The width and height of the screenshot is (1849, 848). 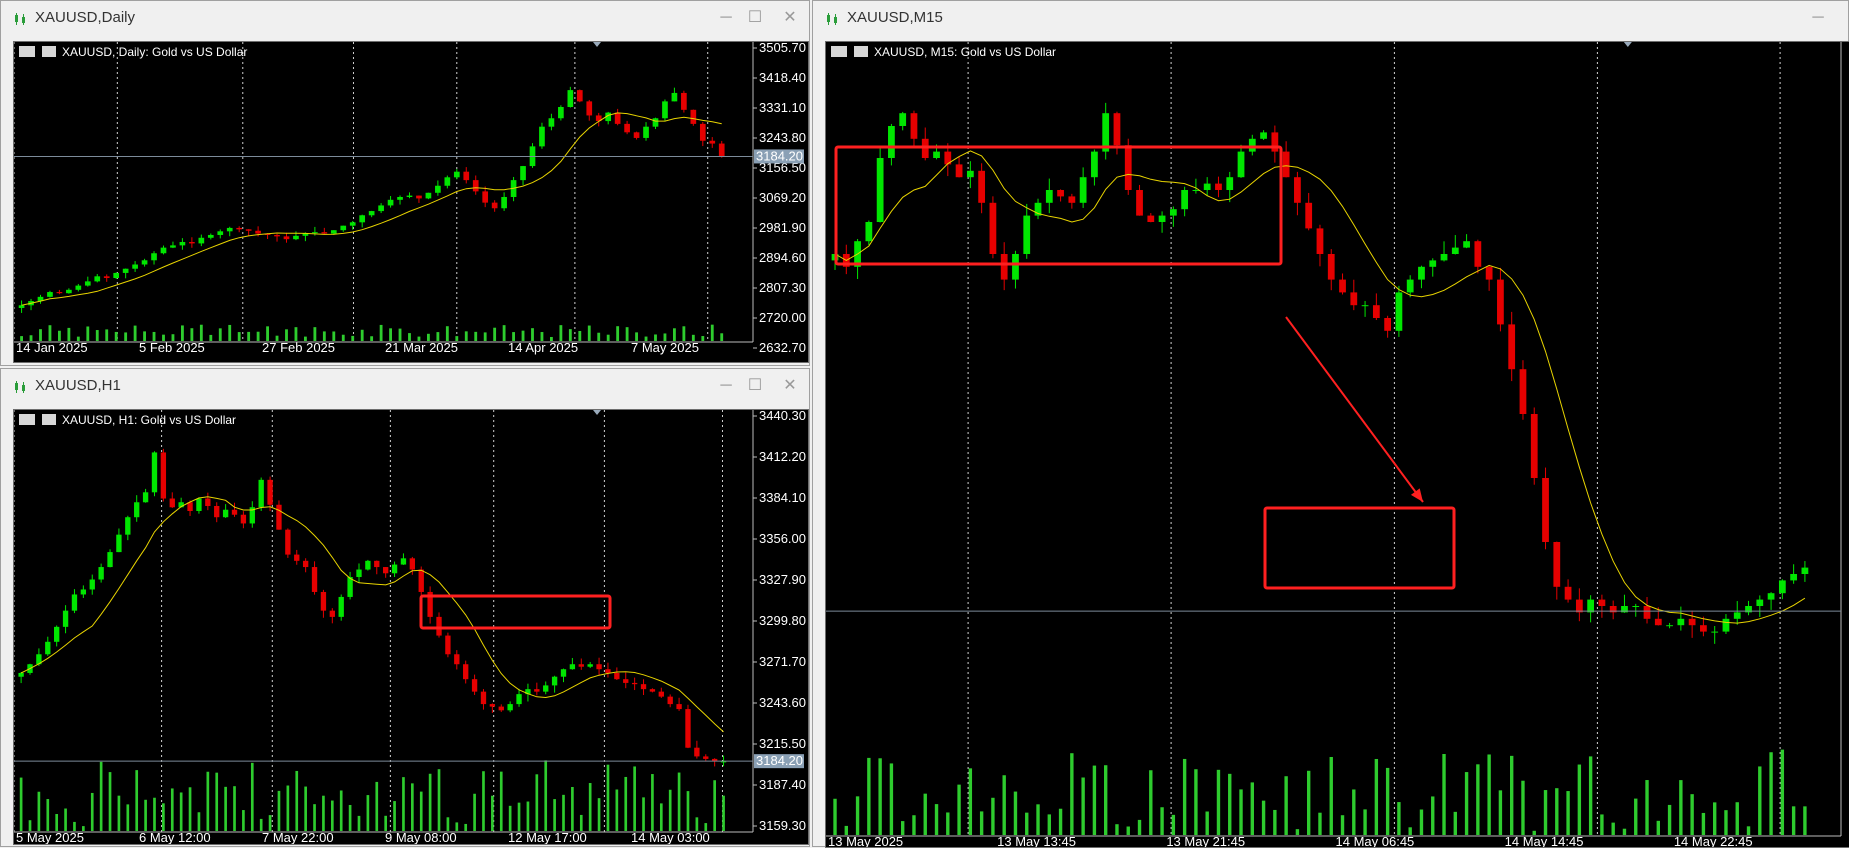 What do you see at coordinates (861, 51) in the screenshot?
I see `chart-data-icon` at bounding box center [861, 51].